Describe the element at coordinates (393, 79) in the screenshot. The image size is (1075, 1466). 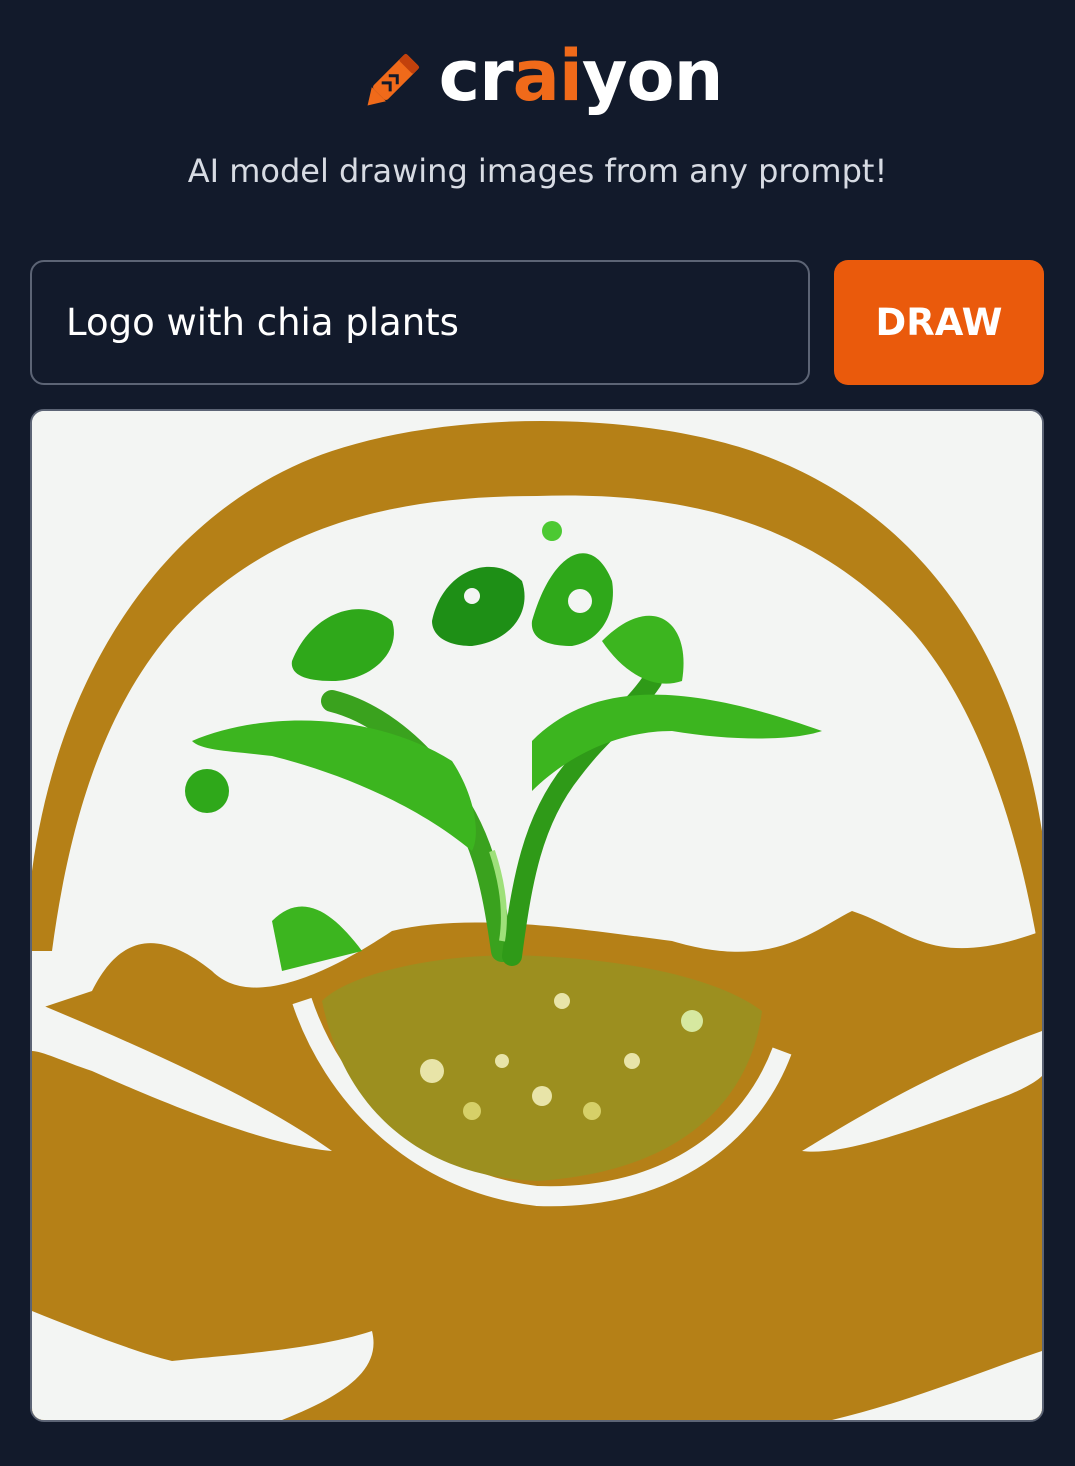
I see `crayon-icon` at that location.